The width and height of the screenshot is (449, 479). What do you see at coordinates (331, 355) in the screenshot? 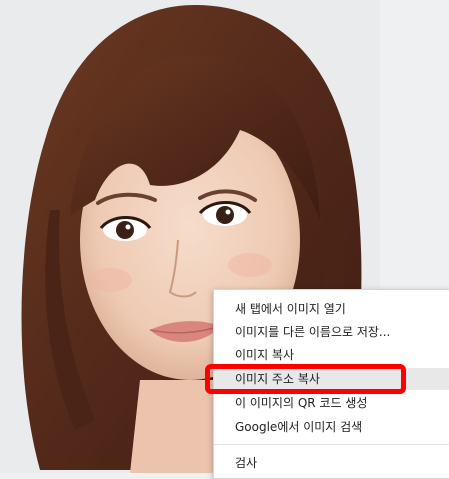
I see `menu-item-copy-image: 이미지 복사` at bounding box center [331, 355].